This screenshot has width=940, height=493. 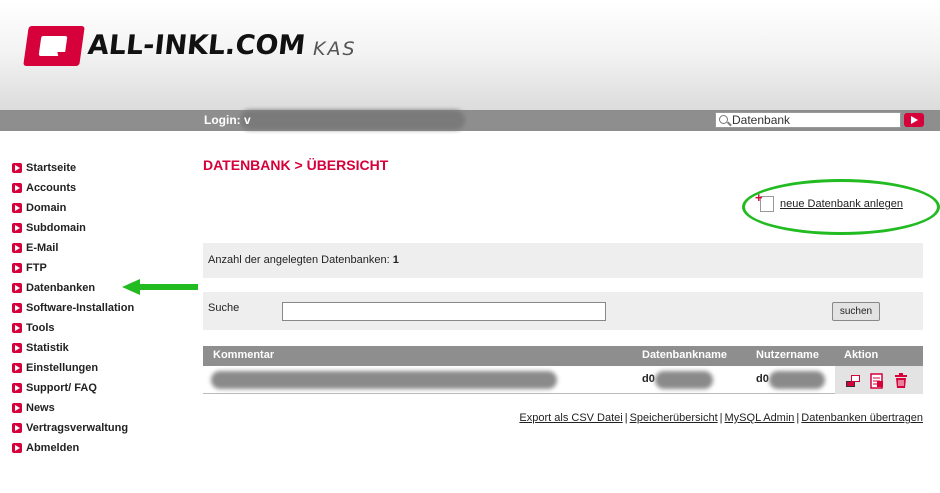 I want to click on sidebar-item-email: E-Mail, so click(x=102, y=248).